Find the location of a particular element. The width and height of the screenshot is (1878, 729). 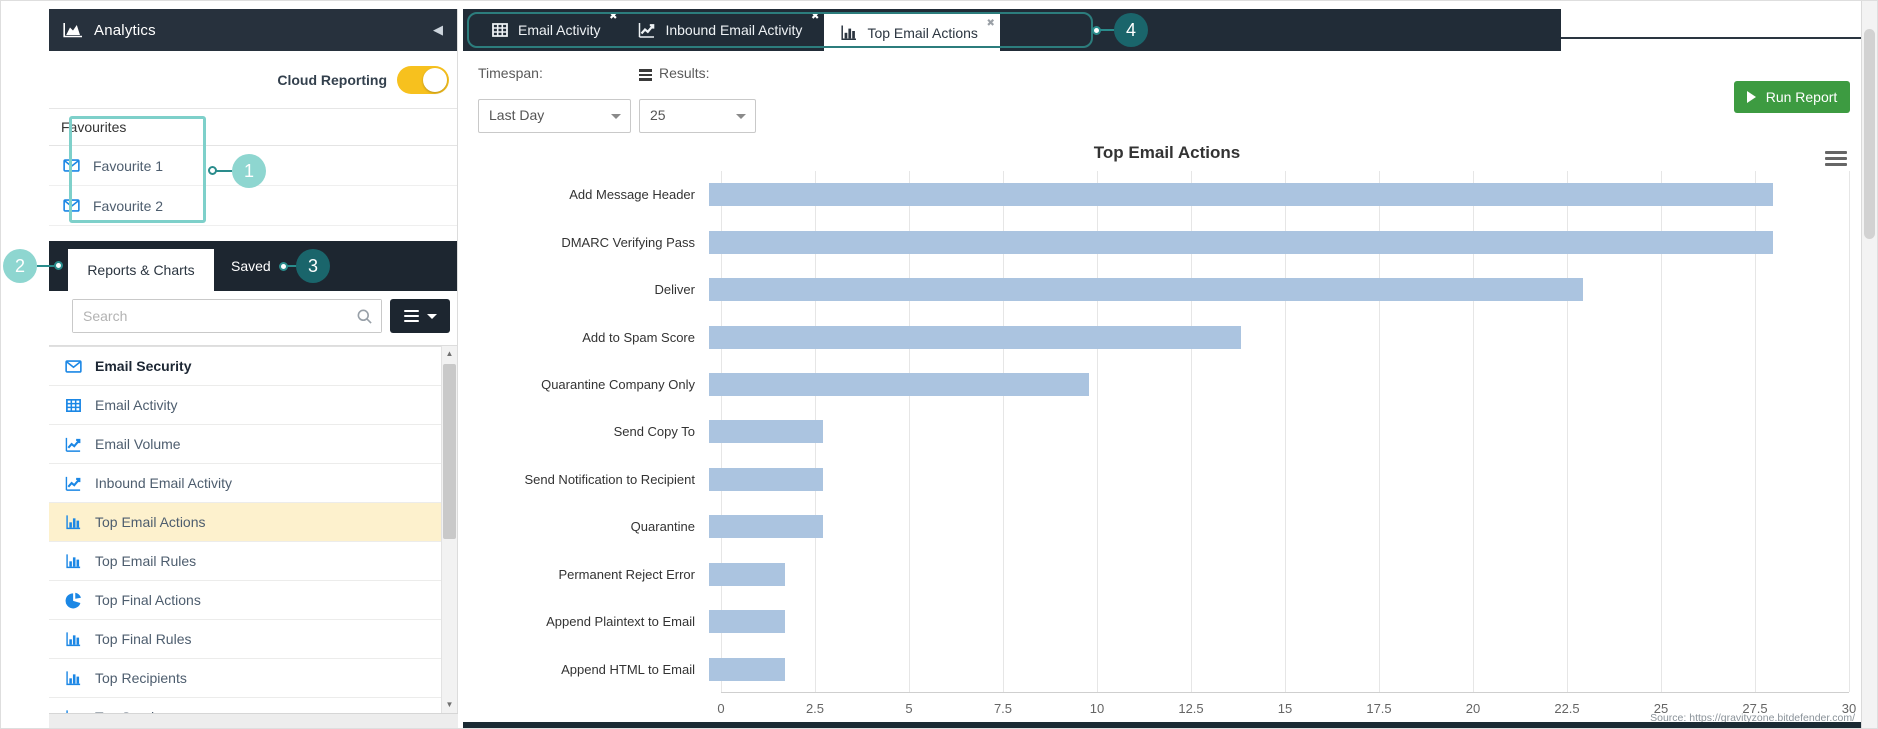

sidebar-scrollbar: ▲ ▼ is located at coordinates (449, 529).